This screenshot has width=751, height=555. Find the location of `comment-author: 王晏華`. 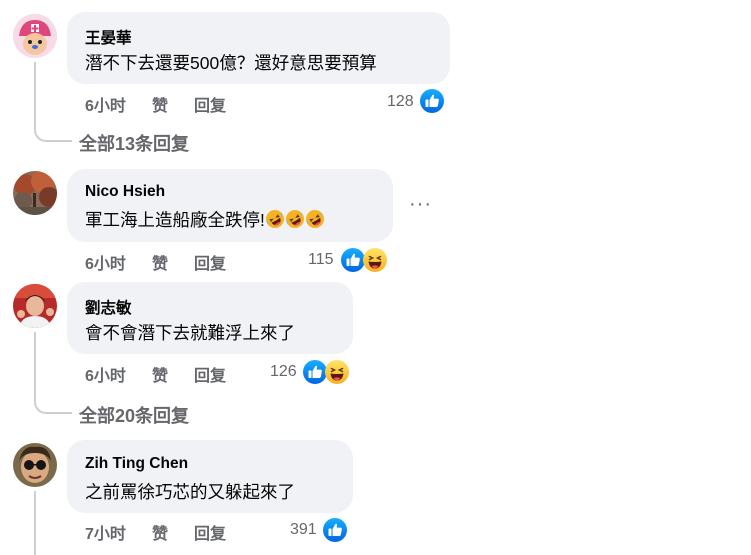

comment-author: 王晏華 is located at coordinates (108, 37).